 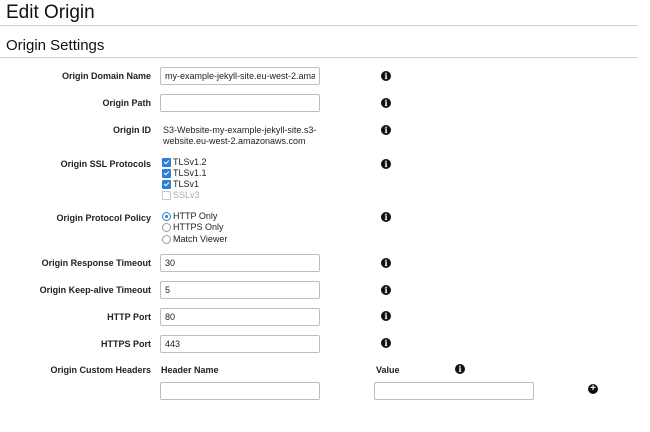 I want to click on ssl-option-tlsv11: TLSv1.1, so click(x=184, y=173).